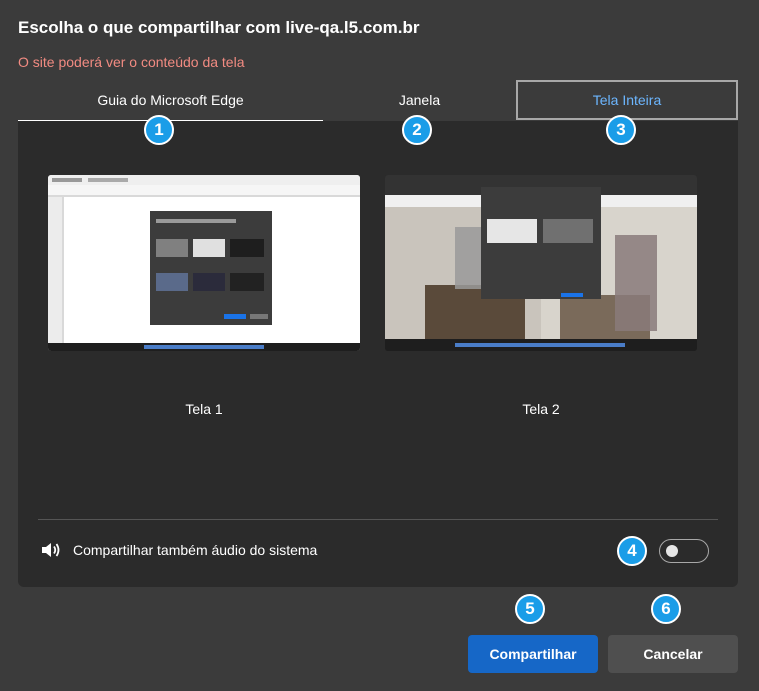  What do you see at coordinates (530, 609) in the screenshot?
I see `annotation-badge-5: 5` at bounding box center [530, 609].